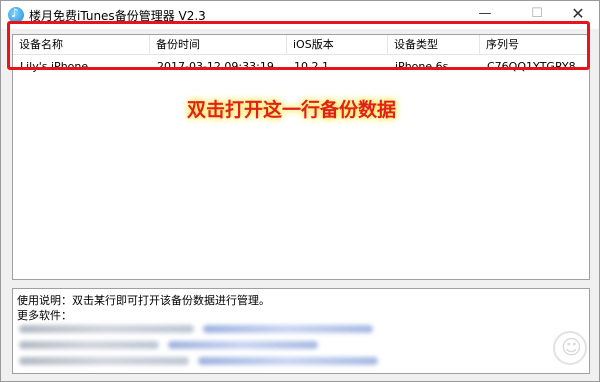  Describe the element at coordinates (570, 348) in the screenshot. I see `watermark-logo` at that location.